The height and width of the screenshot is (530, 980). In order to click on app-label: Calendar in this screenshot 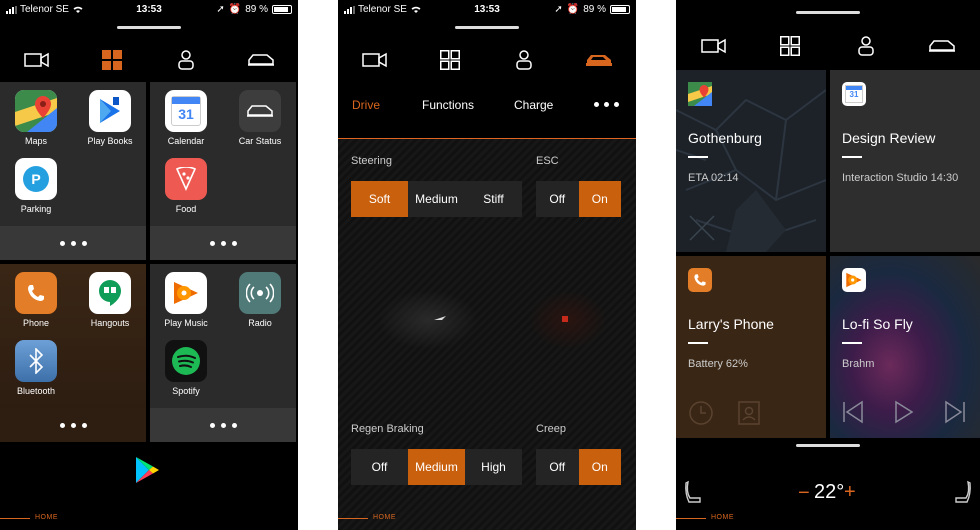, I will do `click(186, 141)`.